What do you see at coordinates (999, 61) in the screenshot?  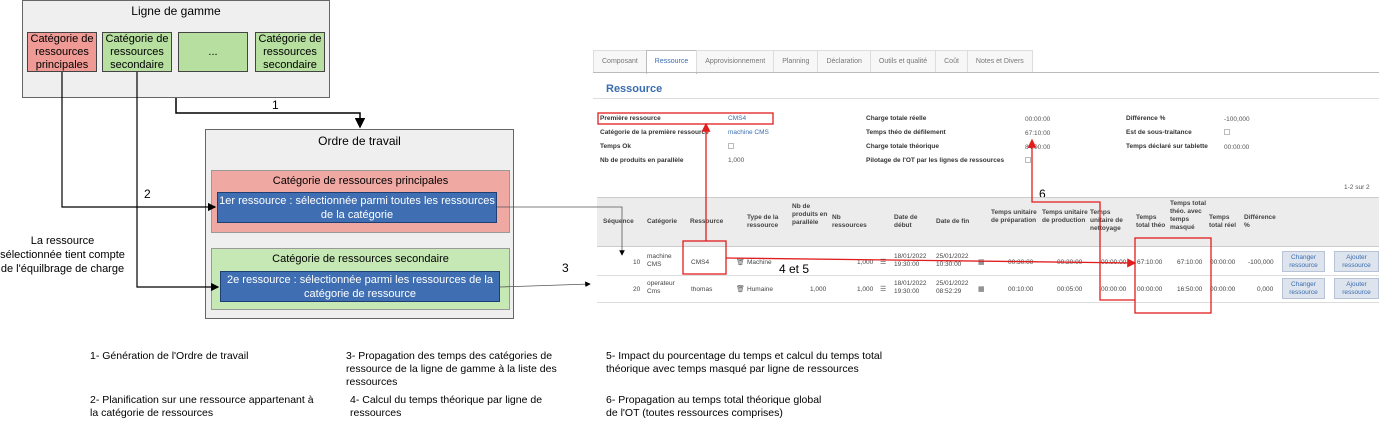 I see `tab-notes-divers: Notes et Divers` at bounding box center [999, 61].